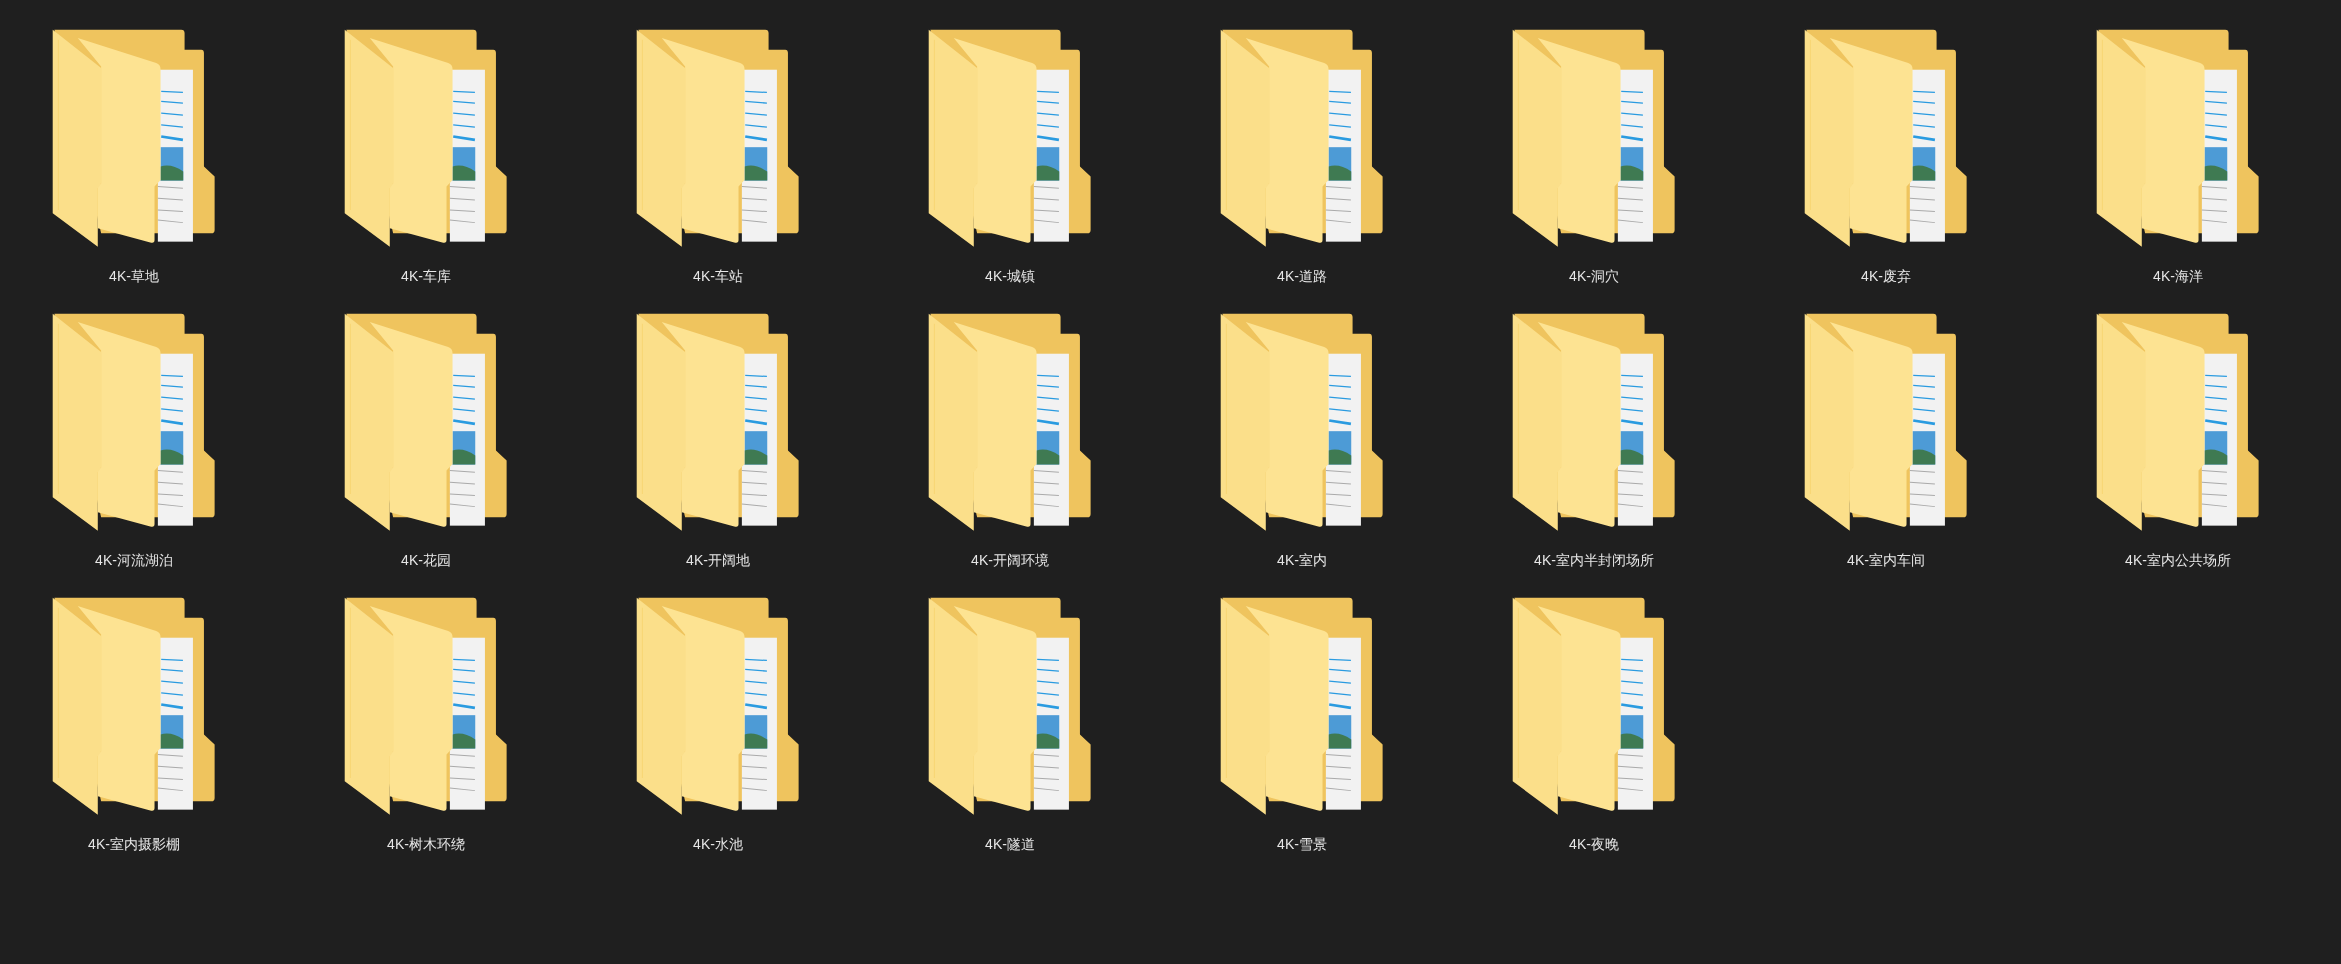  I want to click on folder-name: 4K-夜晚, so click(1594, 844).